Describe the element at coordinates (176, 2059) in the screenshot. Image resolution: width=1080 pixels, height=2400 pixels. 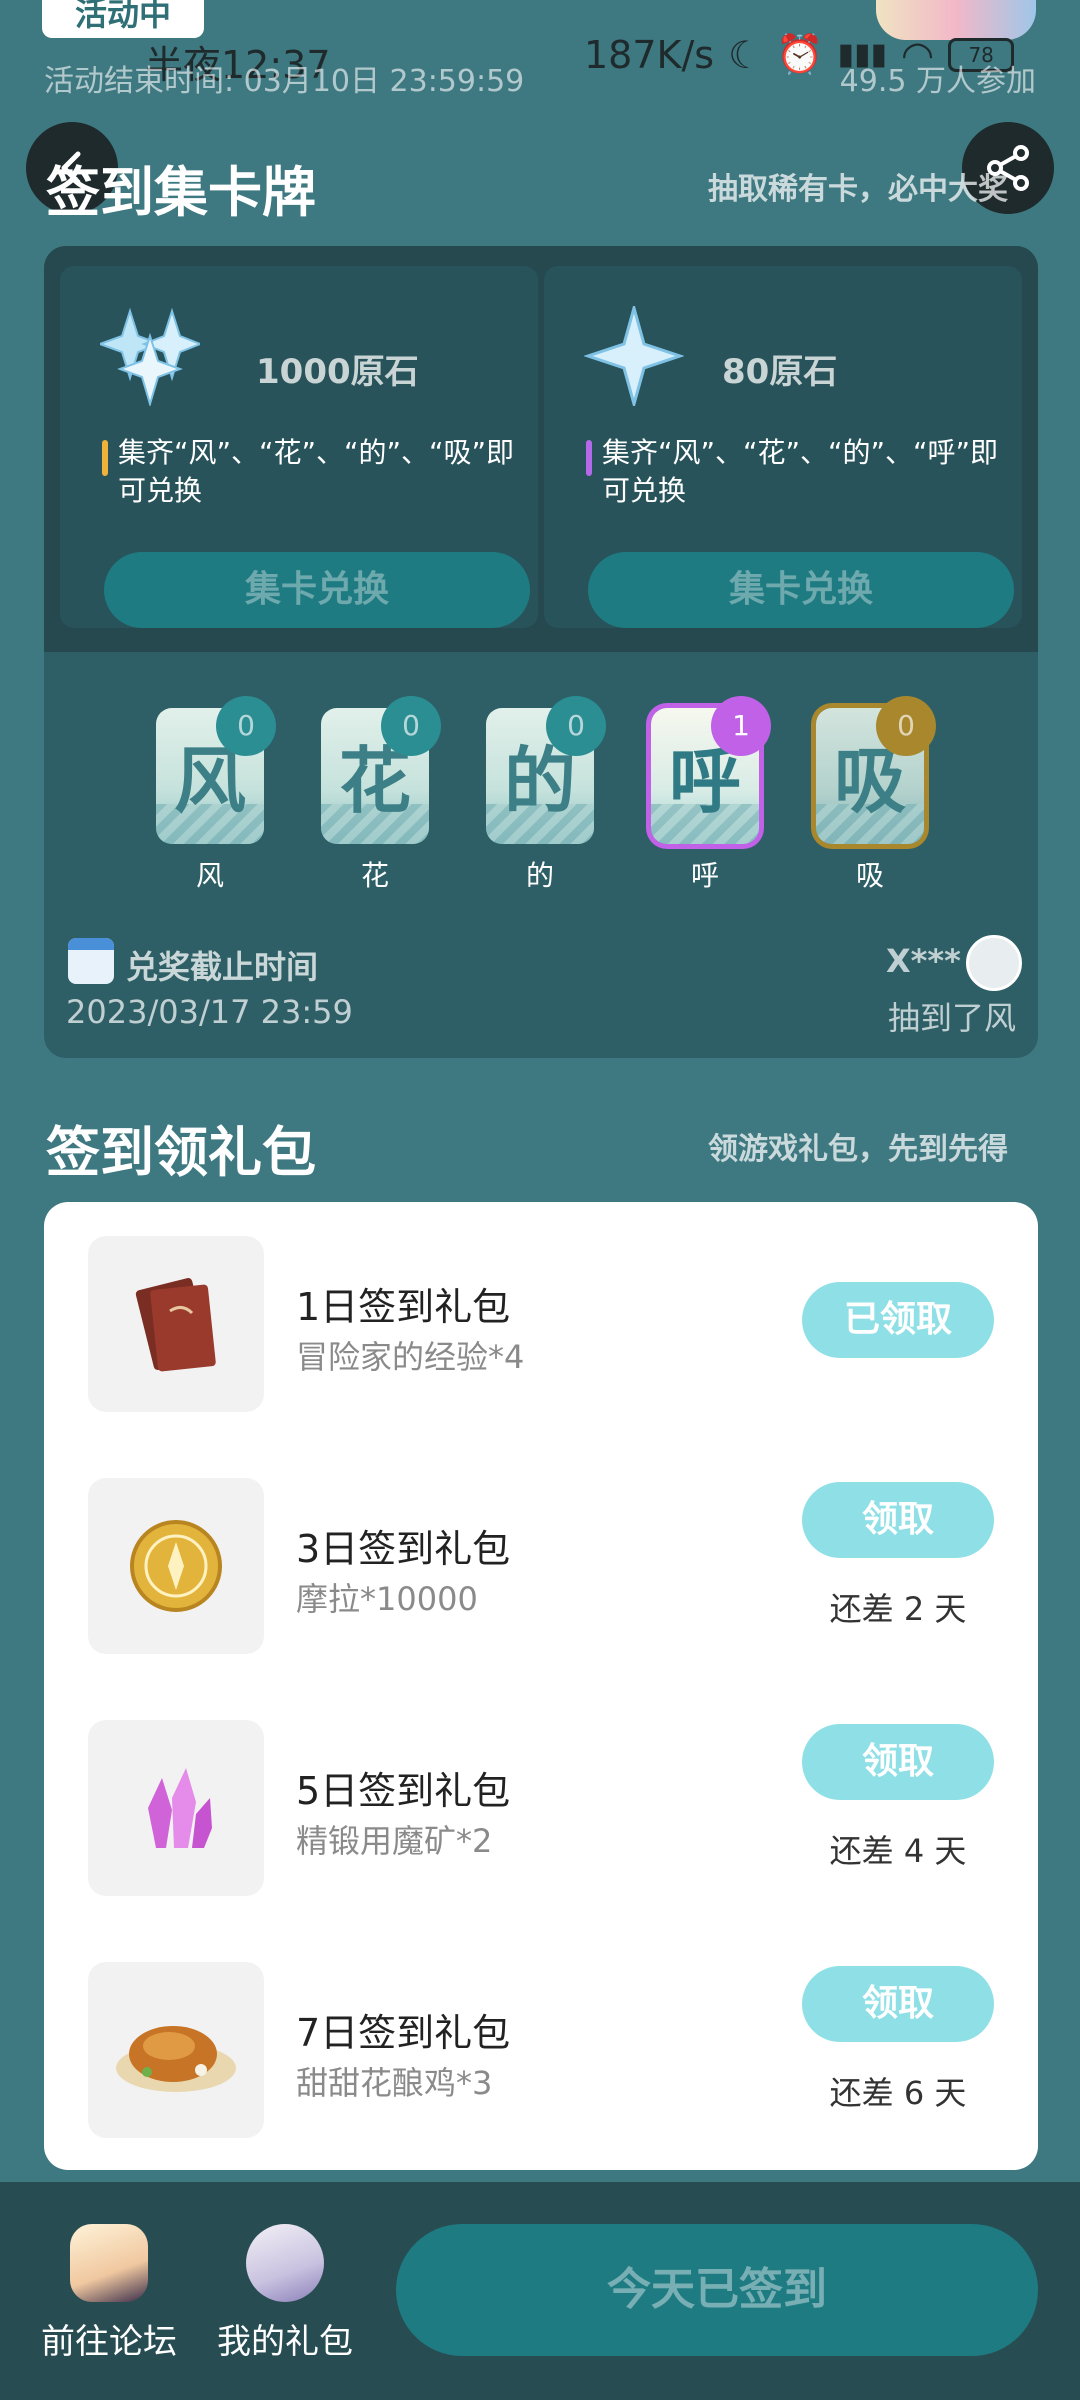
I see `roast-chicken-icon` at that location.